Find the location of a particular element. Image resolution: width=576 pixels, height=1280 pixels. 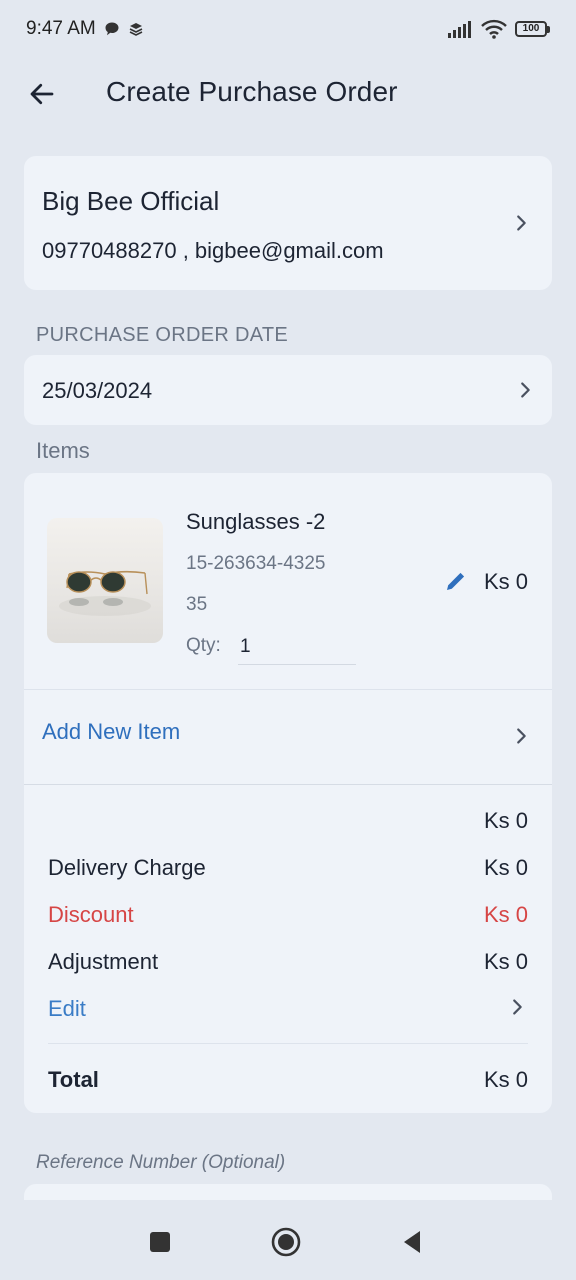

item-price: Ks 0 is located at coordinates (505, 581).